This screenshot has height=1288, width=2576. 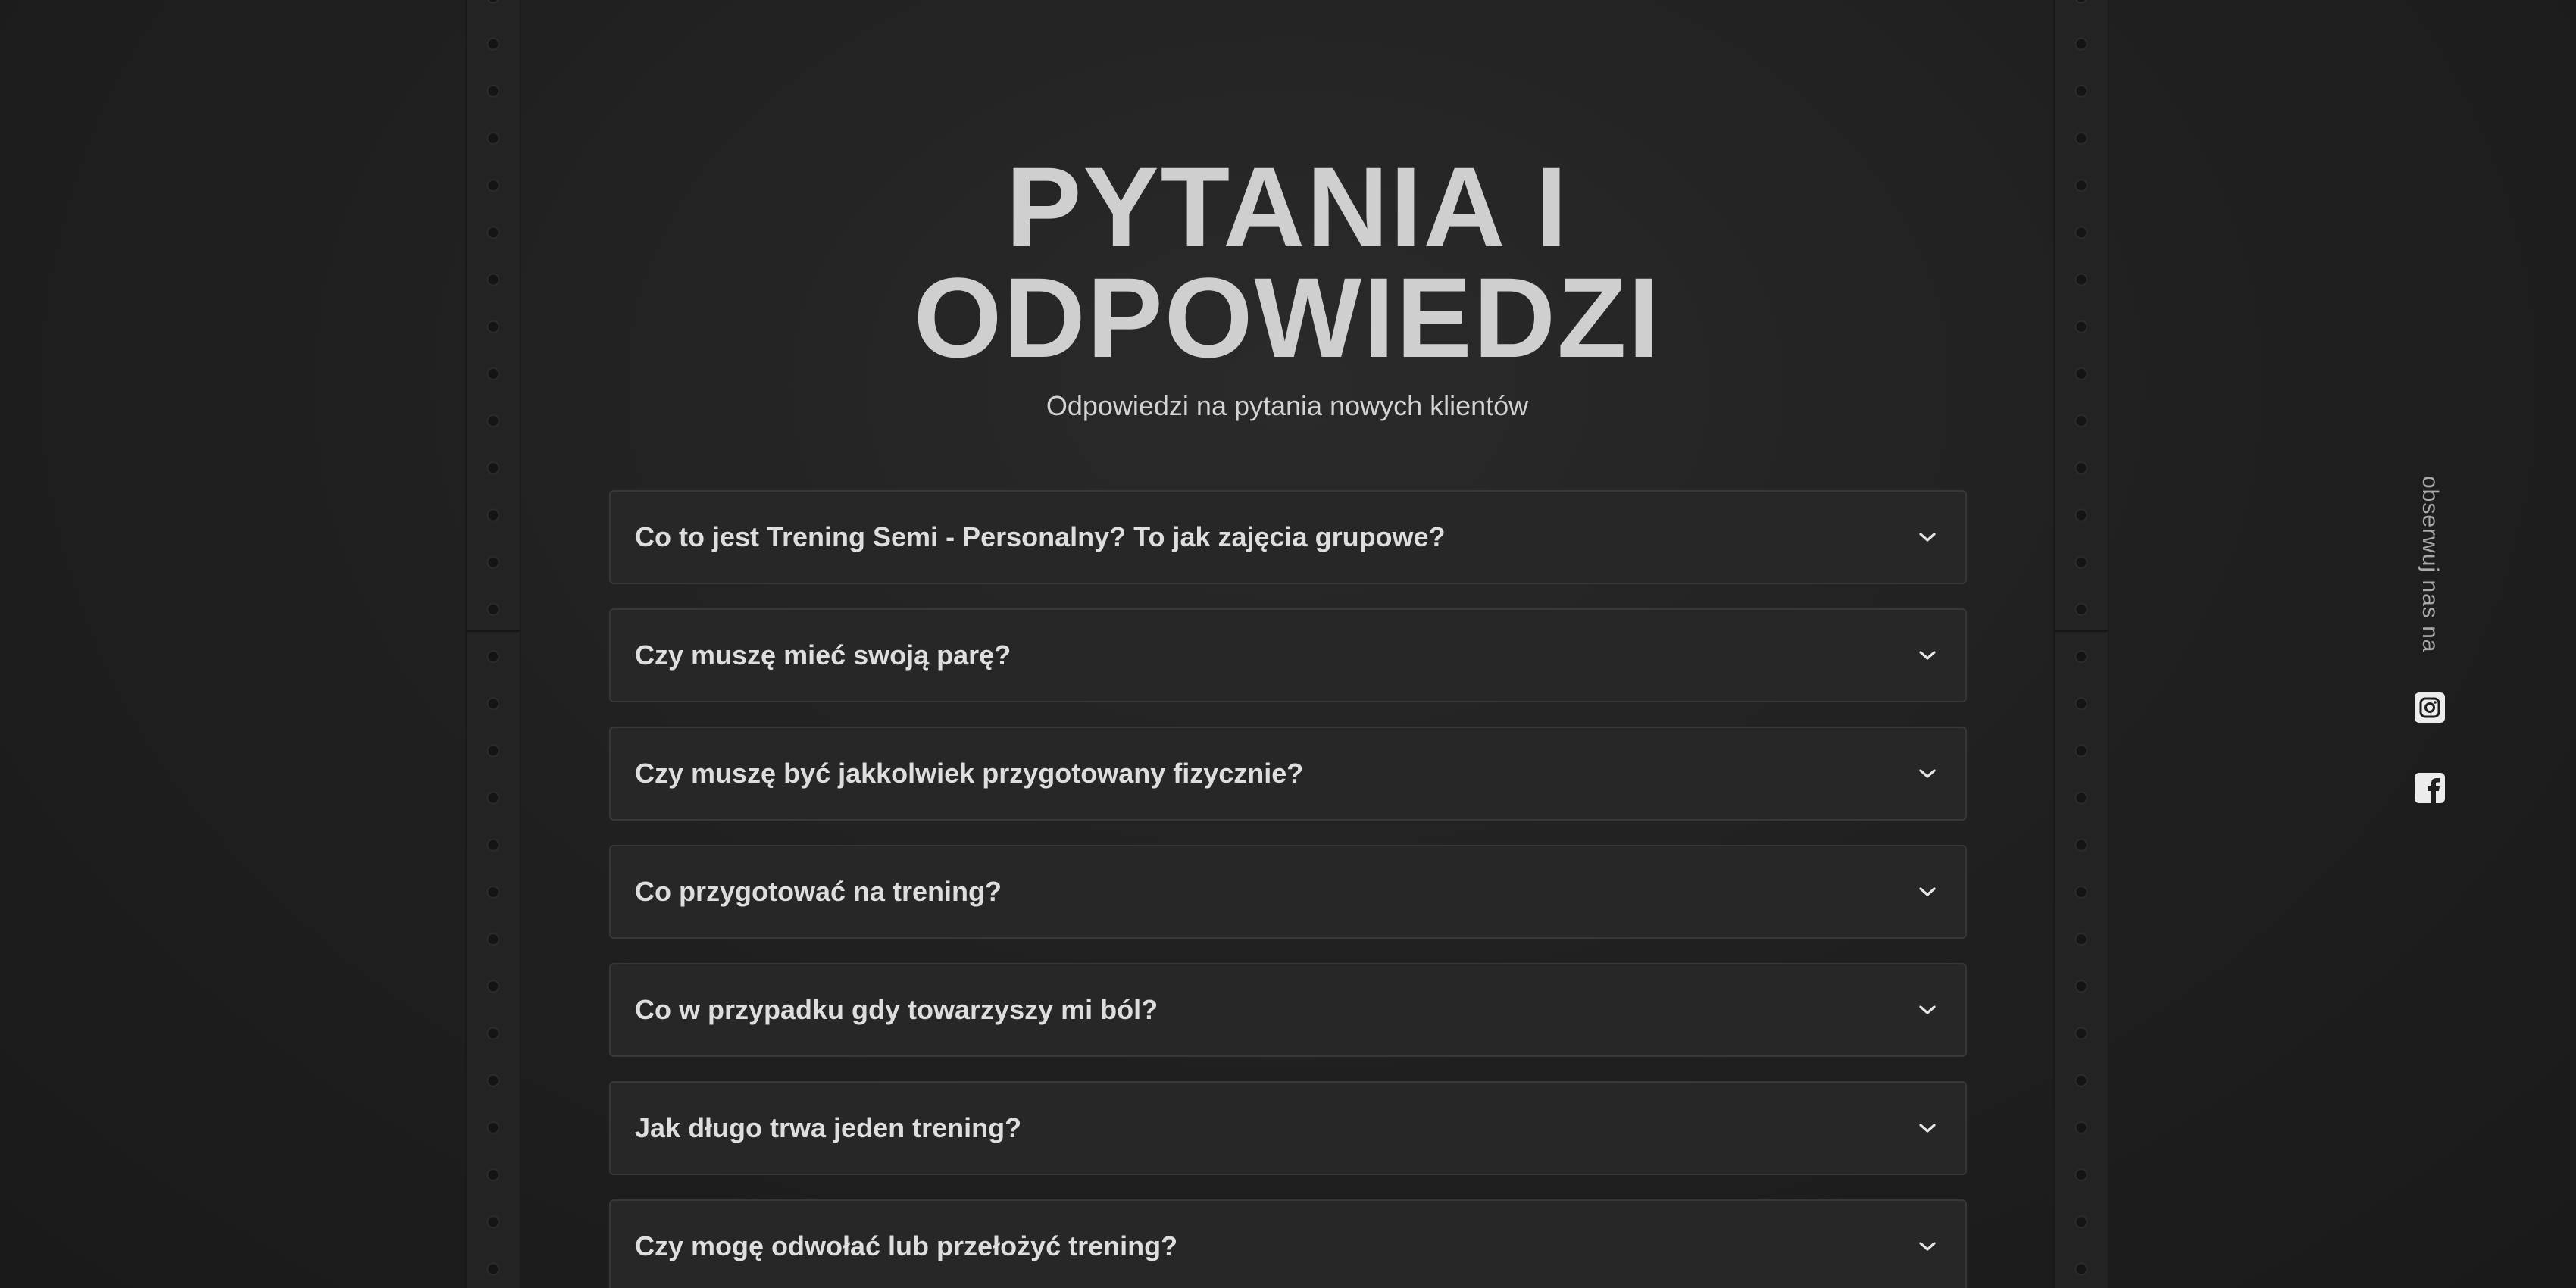 What do you see at coordinates (1287, 406) in the screenshot?
I see `page-subtitle: Odpowiedzi na pytania nowych klientów` at bounding box center [1287, 406].